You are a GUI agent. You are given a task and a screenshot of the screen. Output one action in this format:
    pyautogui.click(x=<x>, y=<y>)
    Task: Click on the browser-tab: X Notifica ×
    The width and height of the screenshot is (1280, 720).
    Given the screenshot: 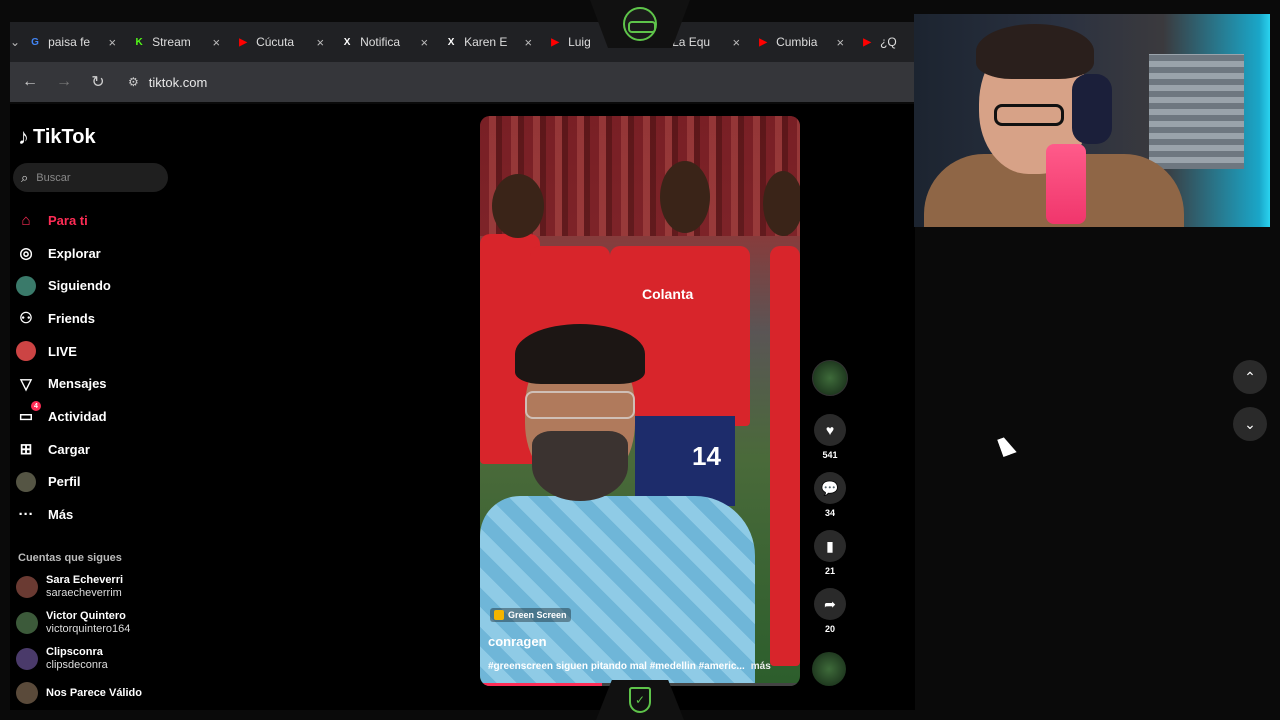 What is the action you would take?
    pyautogui.click(x=384, y=42)
    